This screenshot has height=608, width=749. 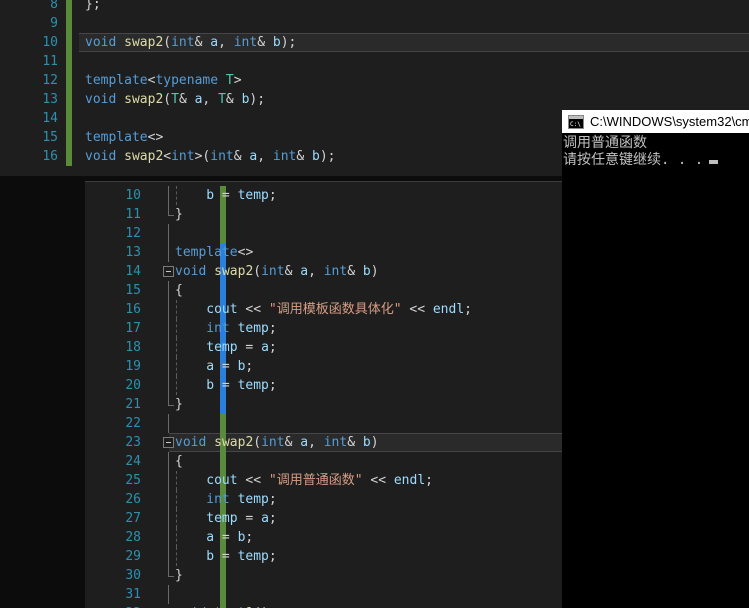 I want to click on code-line-text: };, so click(x=93, y=7).